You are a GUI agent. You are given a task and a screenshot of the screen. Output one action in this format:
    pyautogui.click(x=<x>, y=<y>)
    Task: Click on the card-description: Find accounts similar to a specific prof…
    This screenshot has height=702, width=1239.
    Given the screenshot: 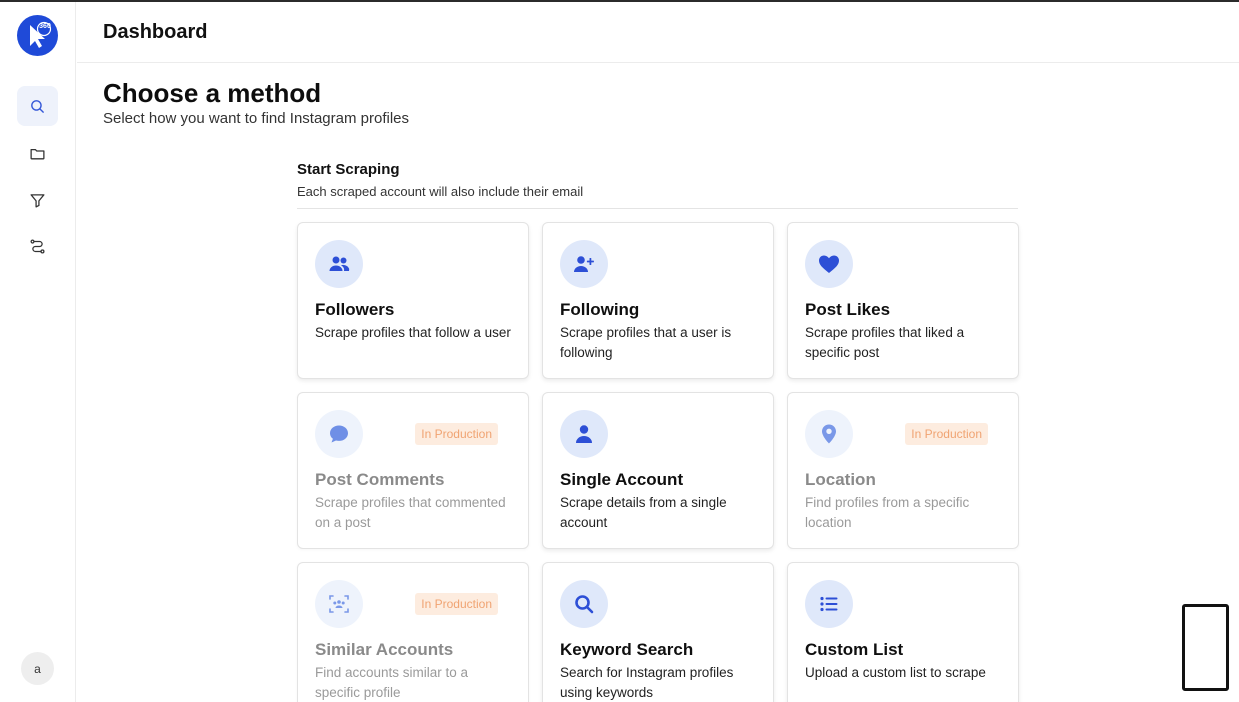 What is the action you would take?
    pyautogui.click(x=392, y=682)
    